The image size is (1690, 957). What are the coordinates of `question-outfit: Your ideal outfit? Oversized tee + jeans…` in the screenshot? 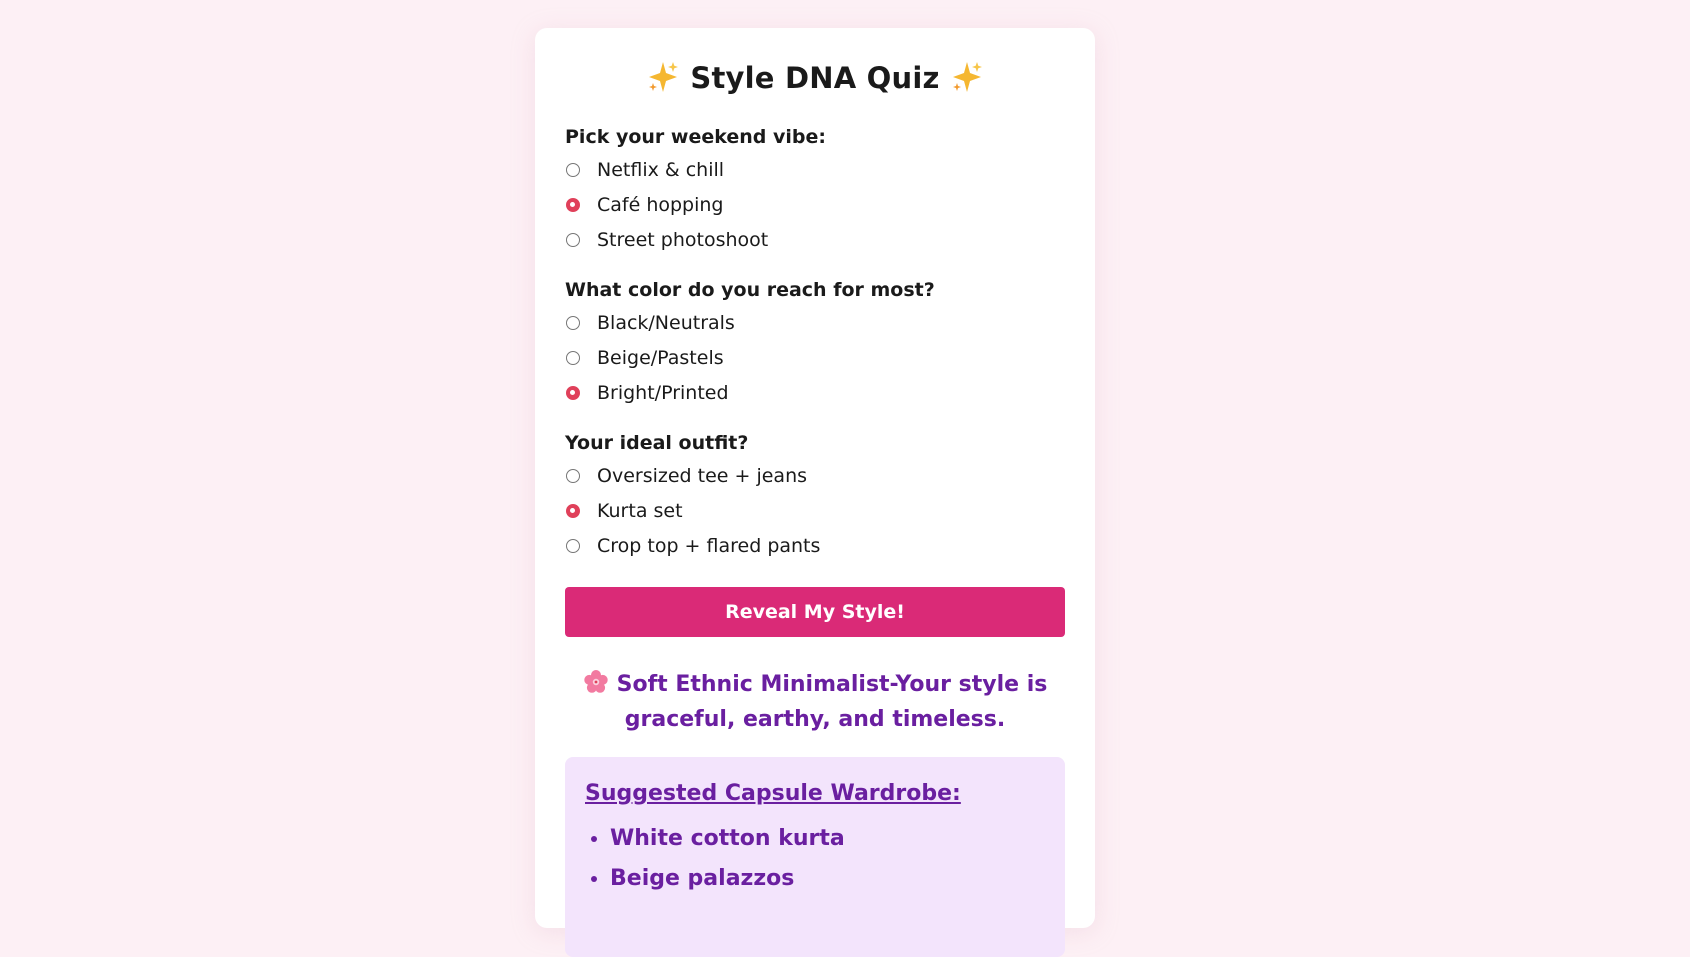 It's located at (815, 496).